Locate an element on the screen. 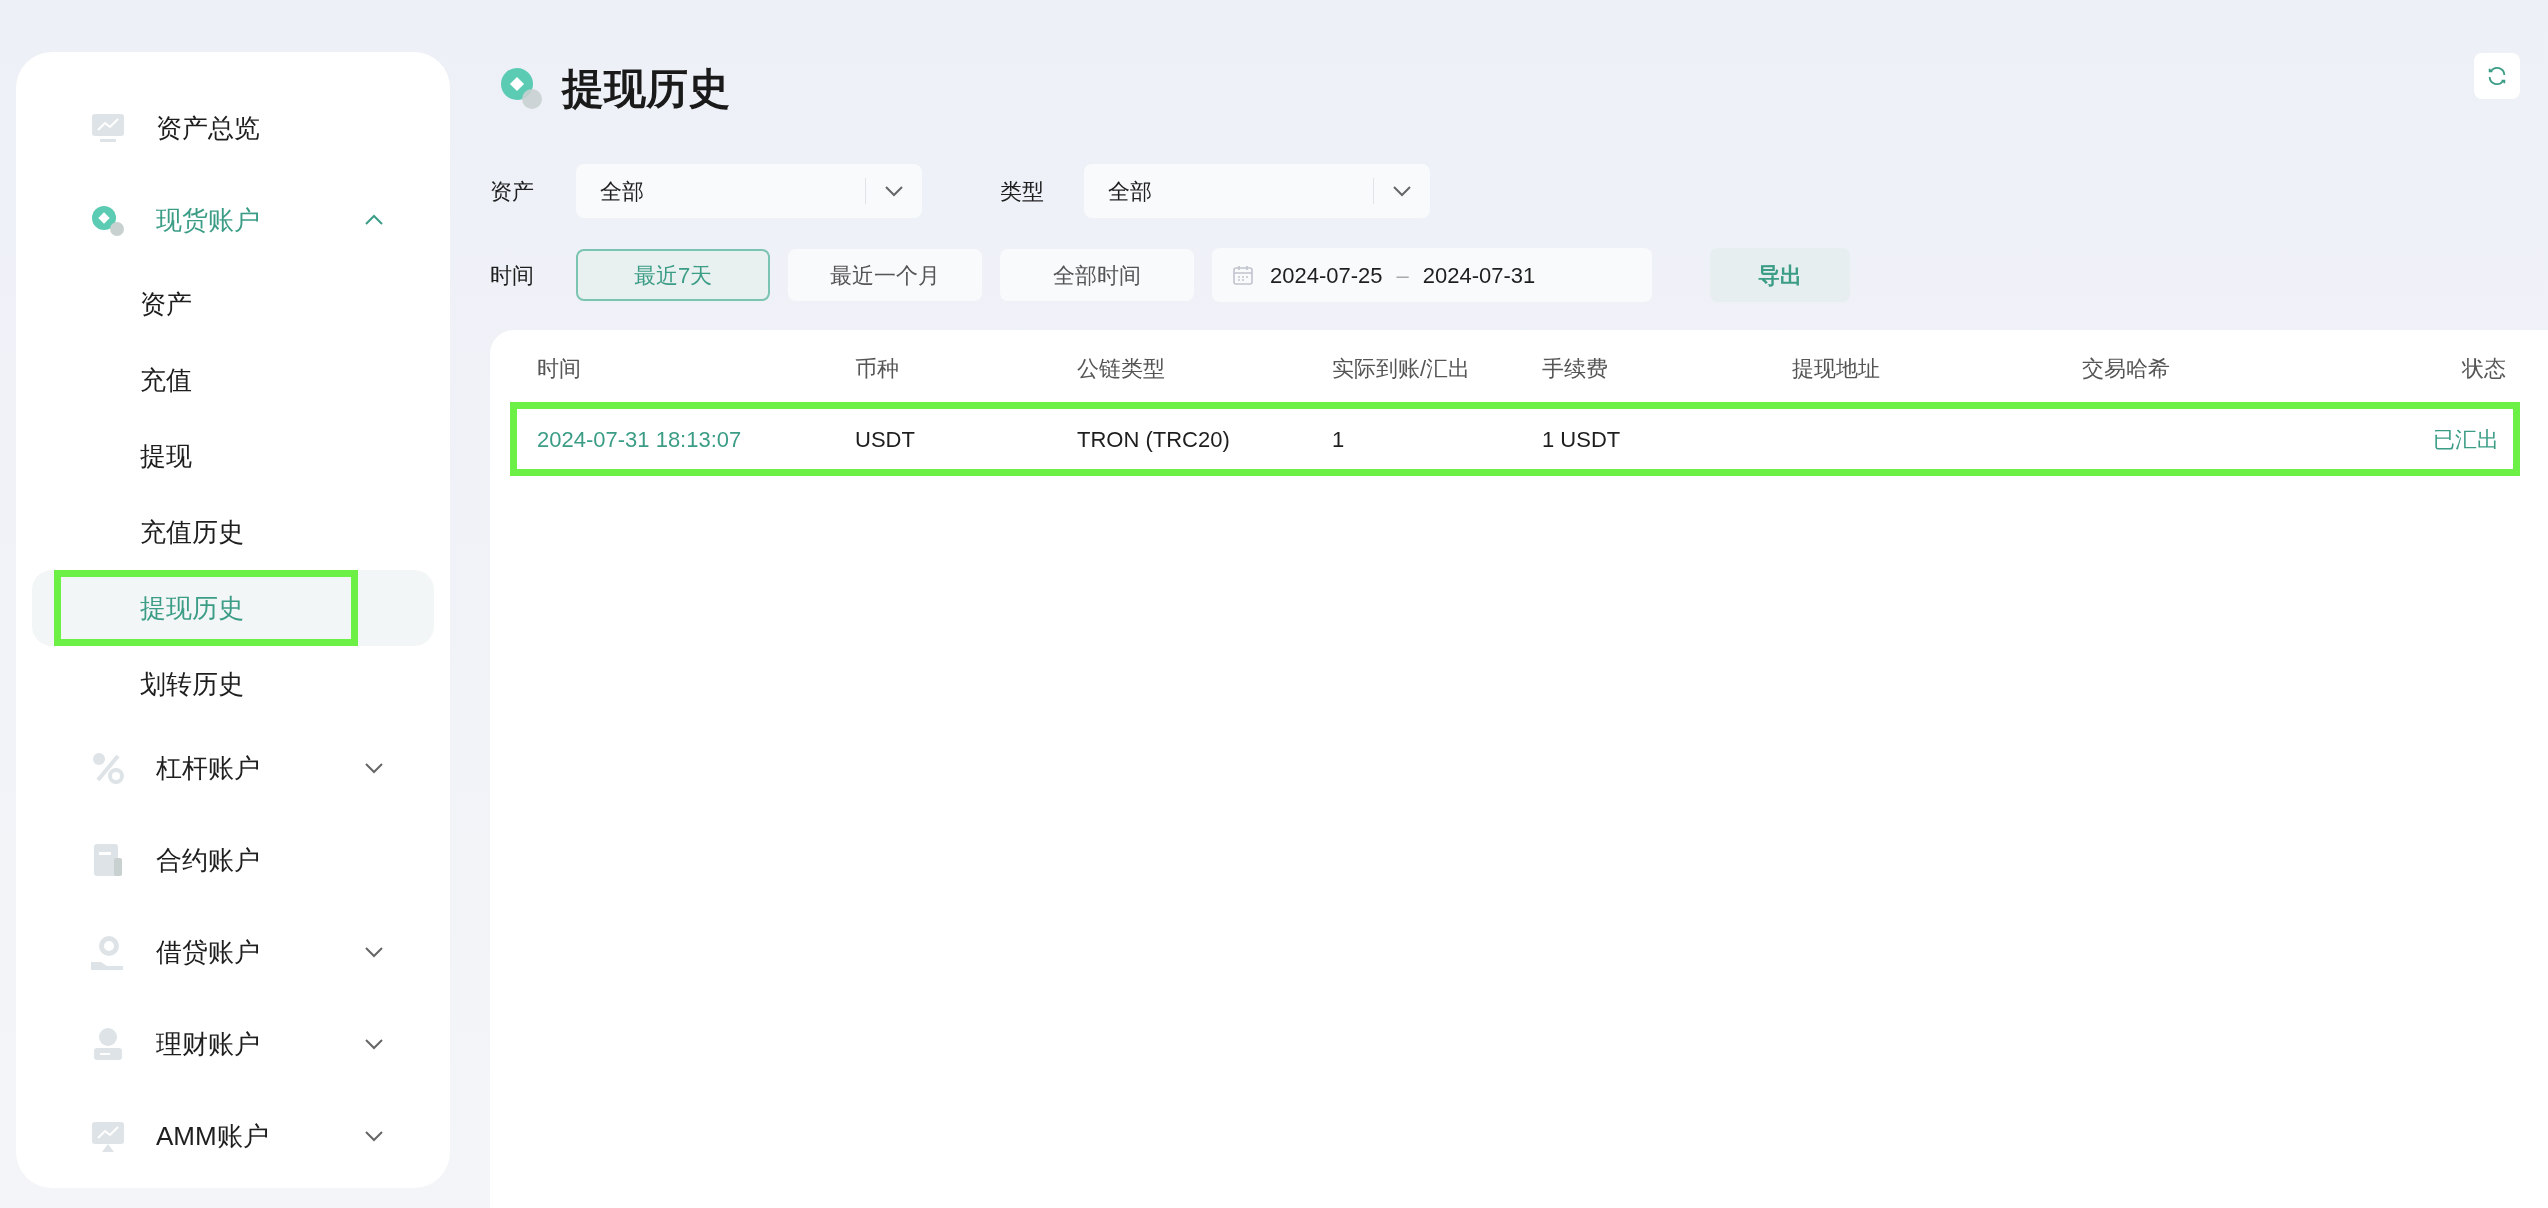 Image resolution: width=2548 pixels, height=1208 pixels. table-cell-text: USDT is located at coordinates (885, 439).